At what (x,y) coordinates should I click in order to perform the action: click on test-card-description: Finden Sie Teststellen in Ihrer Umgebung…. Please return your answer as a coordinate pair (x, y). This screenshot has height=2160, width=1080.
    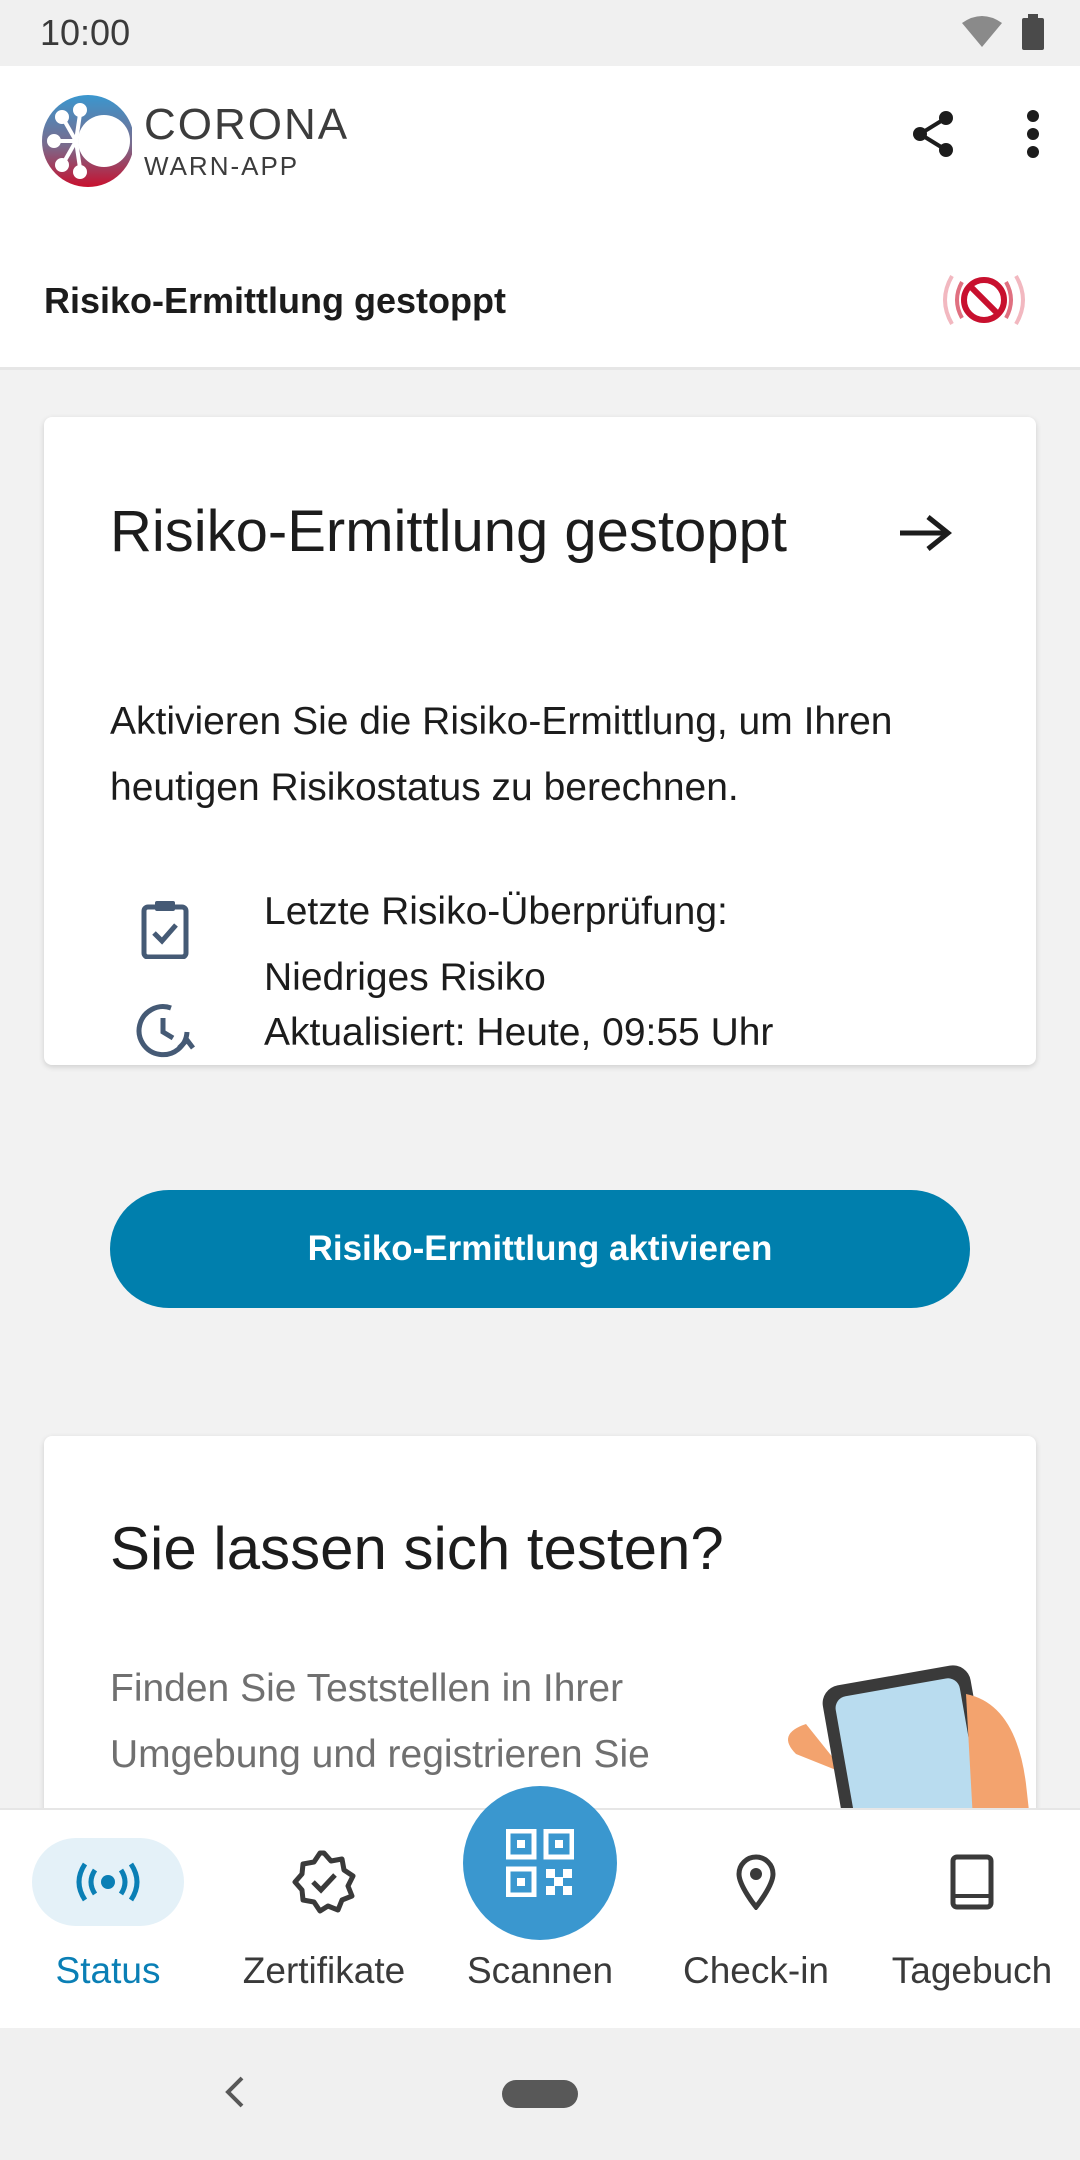
    Looking at the image, I should click on (380, 1721).